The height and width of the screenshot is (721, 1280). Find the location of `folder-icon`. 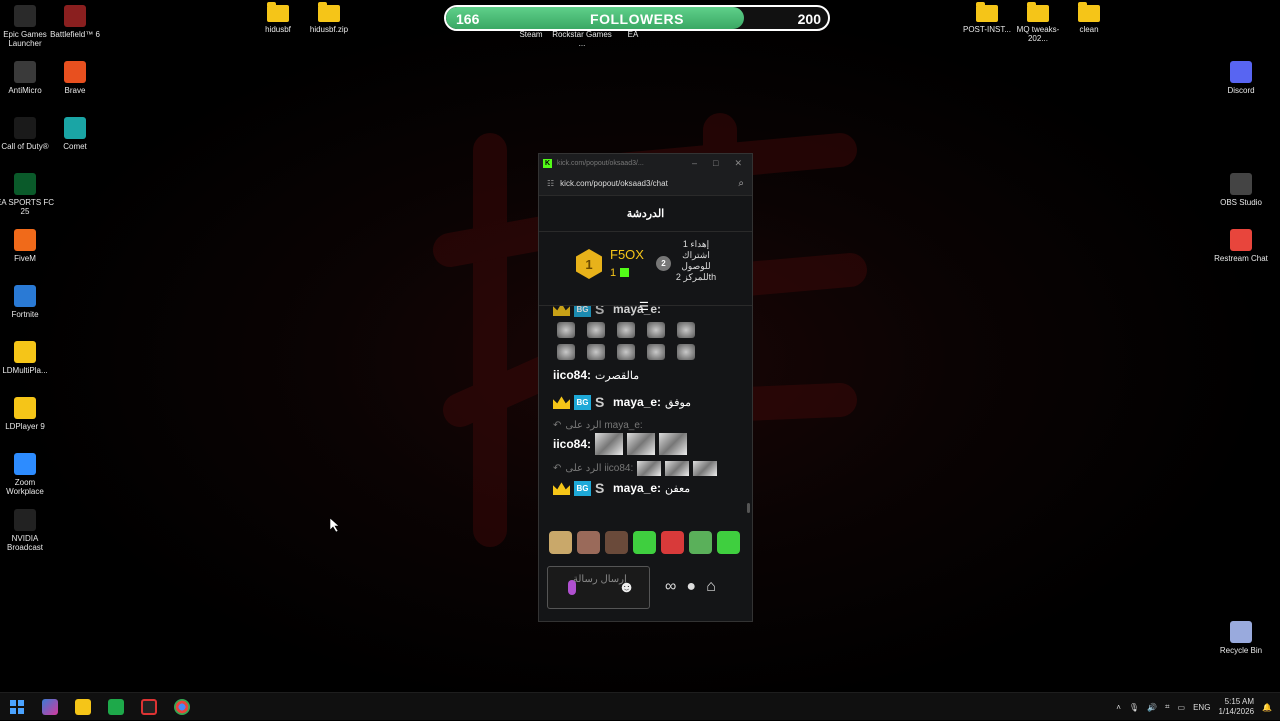

folder-icon is located at coordinates (278, 12).